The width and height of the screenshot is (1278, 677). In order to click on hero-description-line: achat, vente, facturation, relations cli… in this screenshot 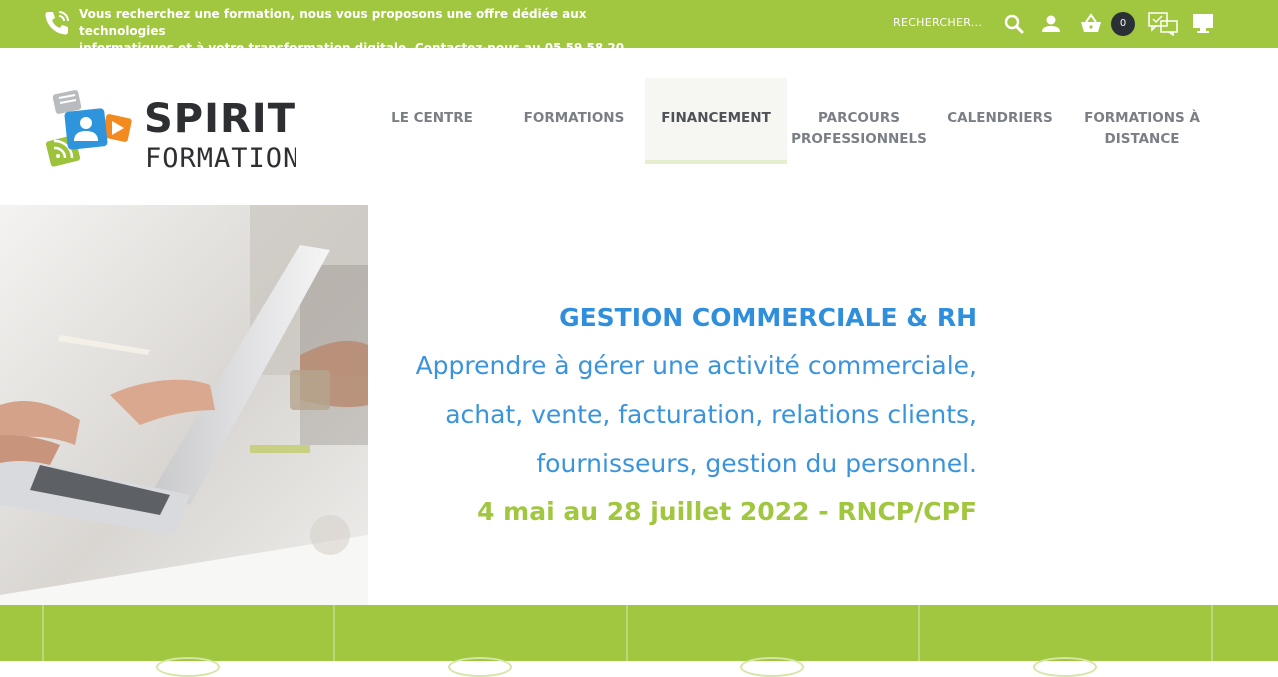, I will do `click(711, 414)`.